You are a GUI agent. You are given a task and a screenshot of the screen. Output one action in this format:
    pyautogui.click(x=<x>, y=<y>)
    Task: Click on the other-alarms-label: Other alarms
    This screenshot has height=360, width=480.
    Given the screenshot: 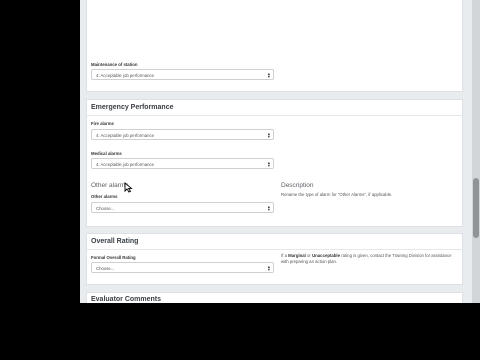 What is the action you would take?
    pyautogui.click(x=104, y=196)
    